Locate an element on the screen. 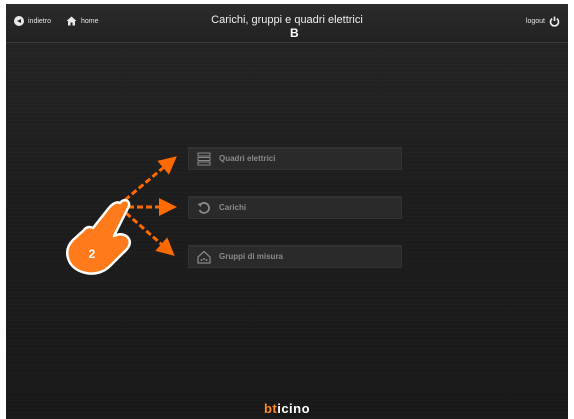  logout-button: logout is located at coordinates (543, 21).